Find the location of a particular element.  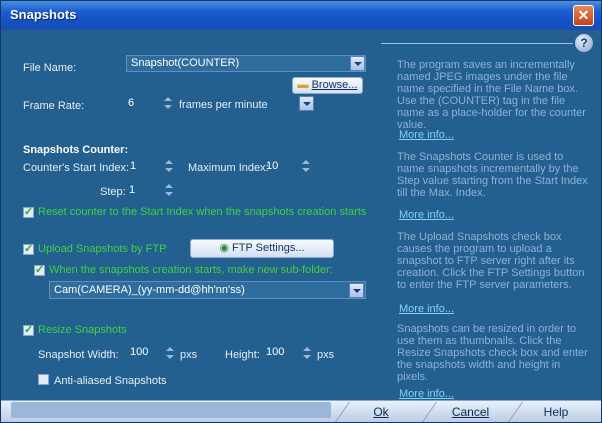

resize-label: Resize Snapshots is located at coordinates (82, 330).